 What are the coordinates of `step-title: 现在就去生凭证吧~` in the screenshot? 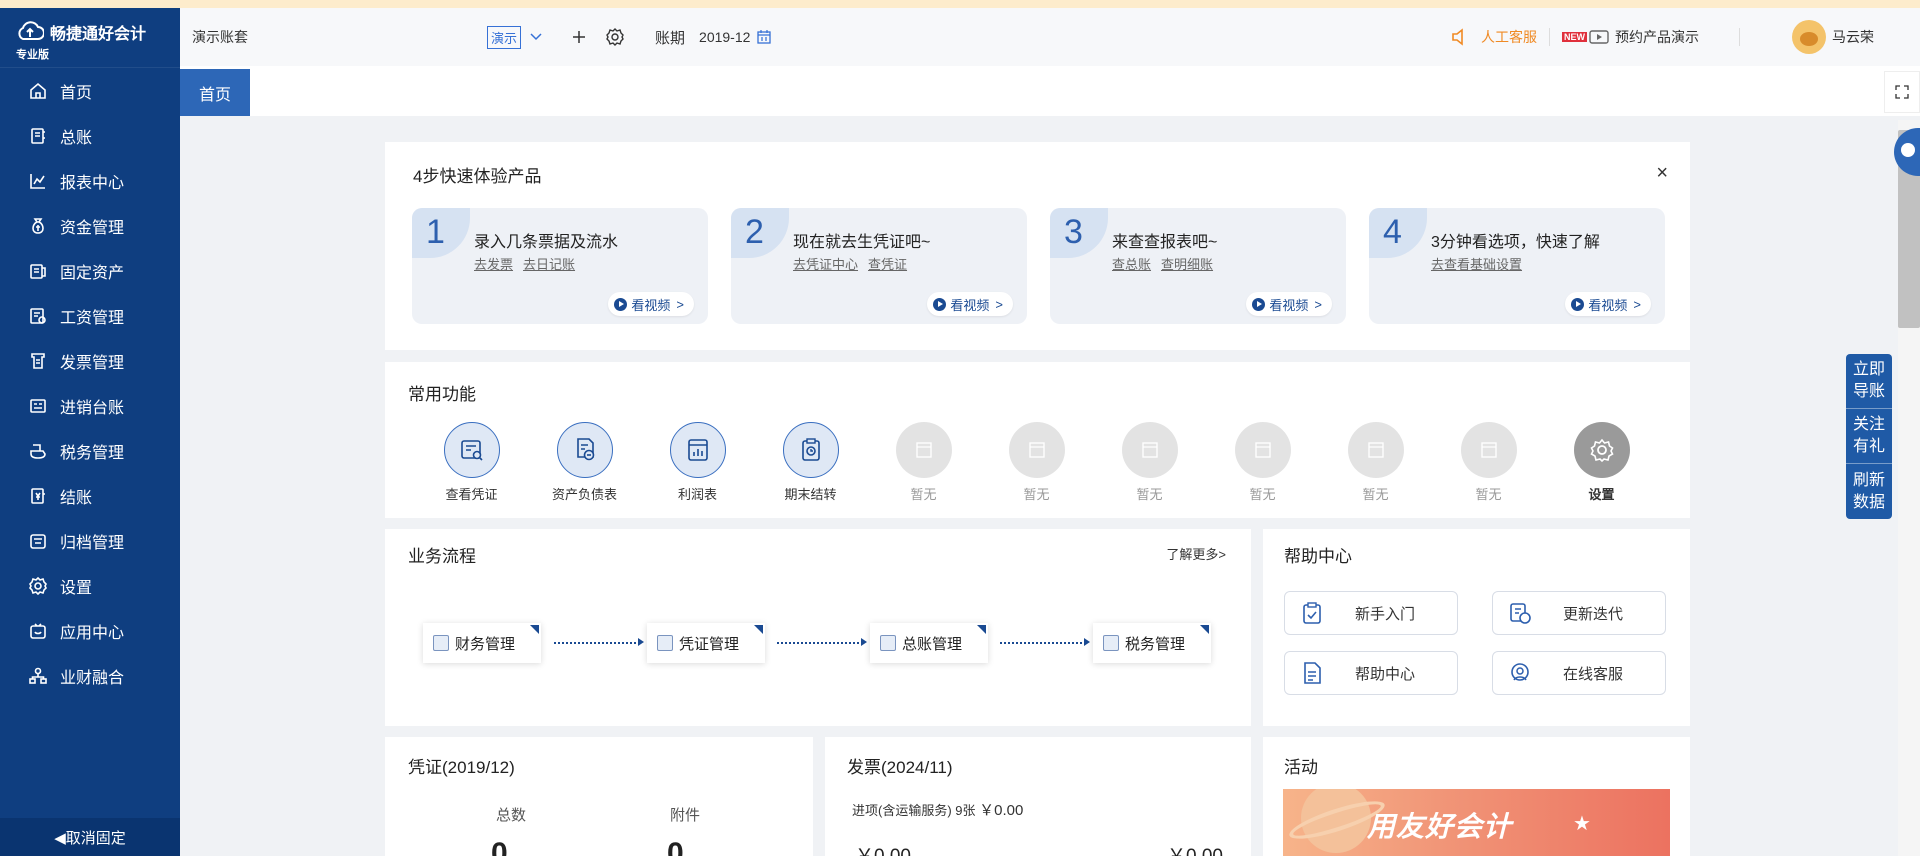 It's located at (862, 242).